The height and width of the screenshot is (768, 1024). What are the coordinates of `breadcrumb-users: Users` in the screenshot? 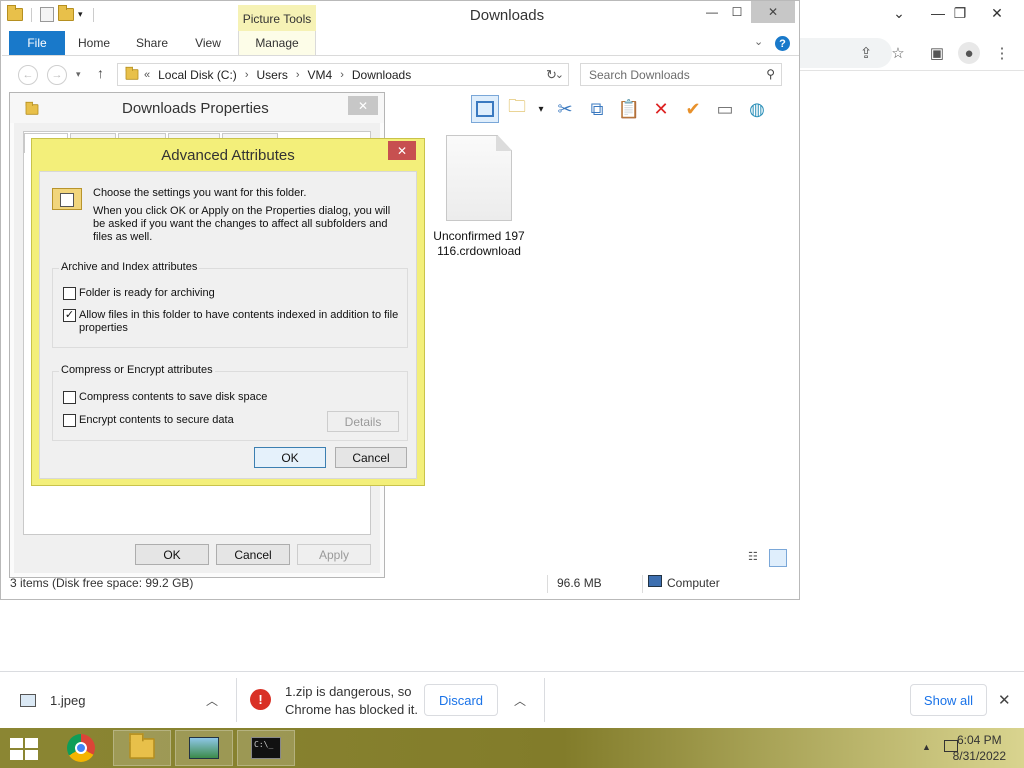 It's located at (271, 75).